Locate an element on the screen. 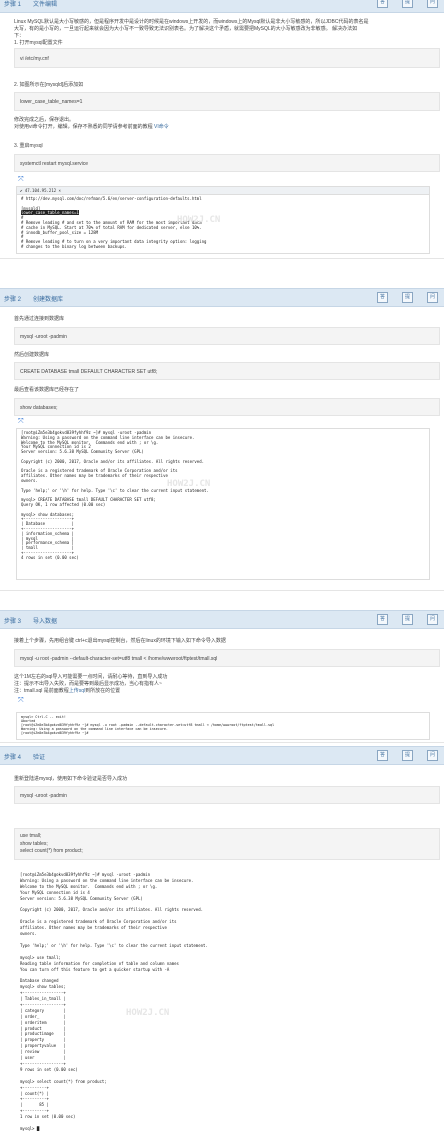 The image size is (444, 1147). code-show-databases: show databases; is located at coordinates (227, 407).